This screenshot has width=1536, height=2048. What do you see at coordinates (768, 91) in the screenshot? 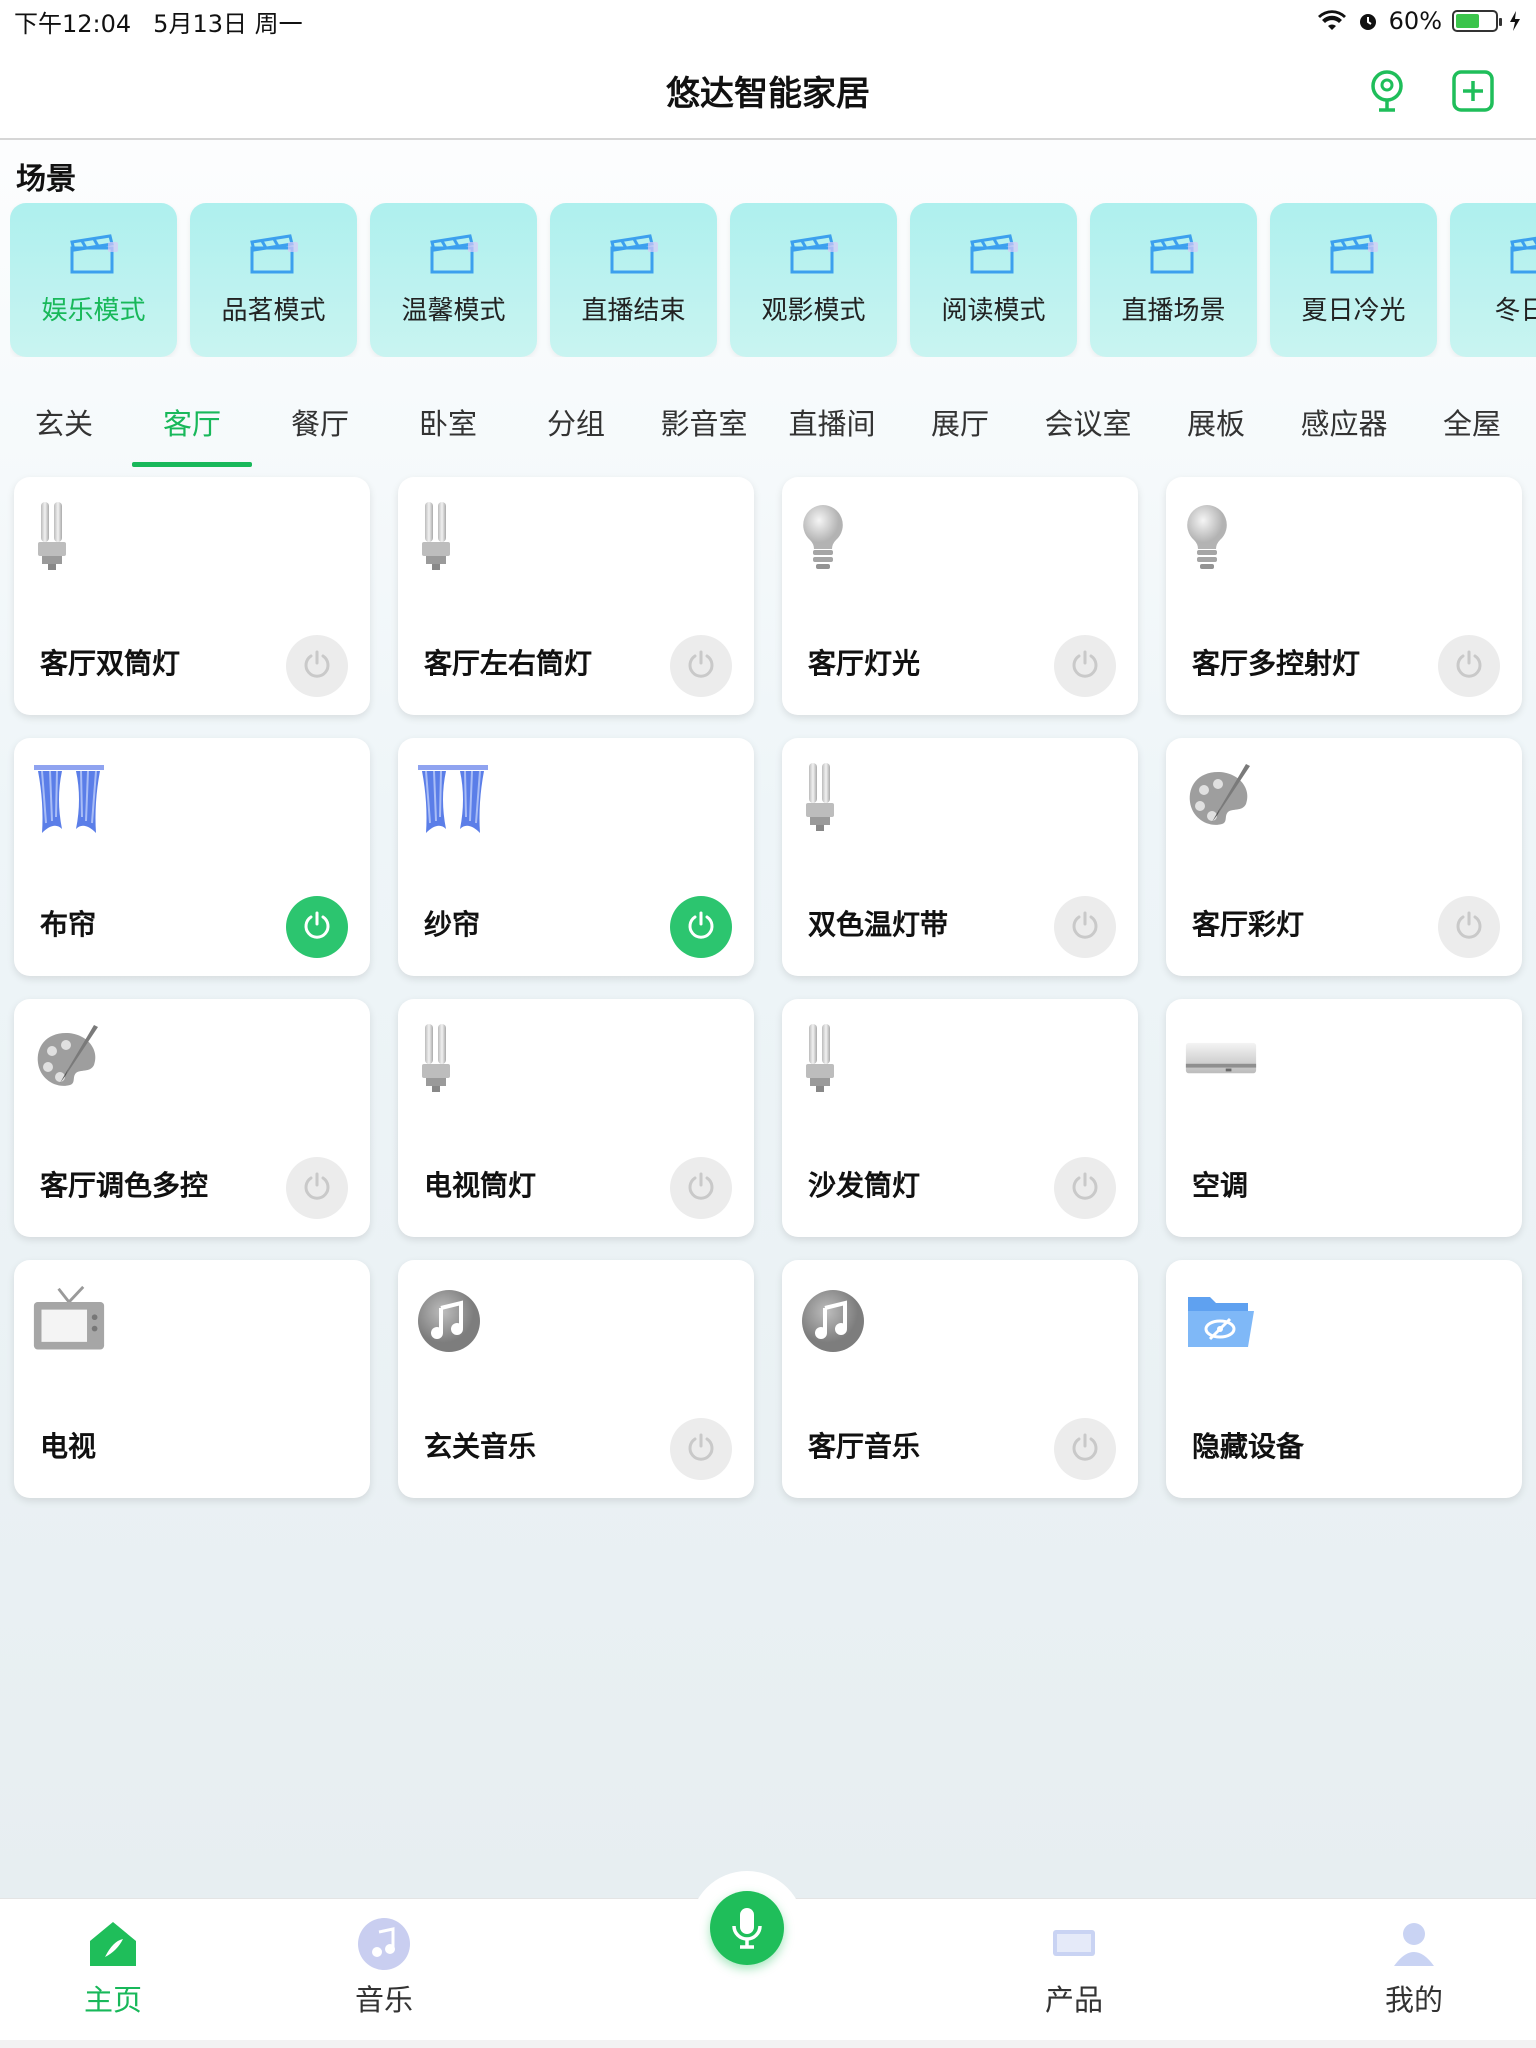
I see `app-header: 悠达智能家居` at bounding box center [768, 91].